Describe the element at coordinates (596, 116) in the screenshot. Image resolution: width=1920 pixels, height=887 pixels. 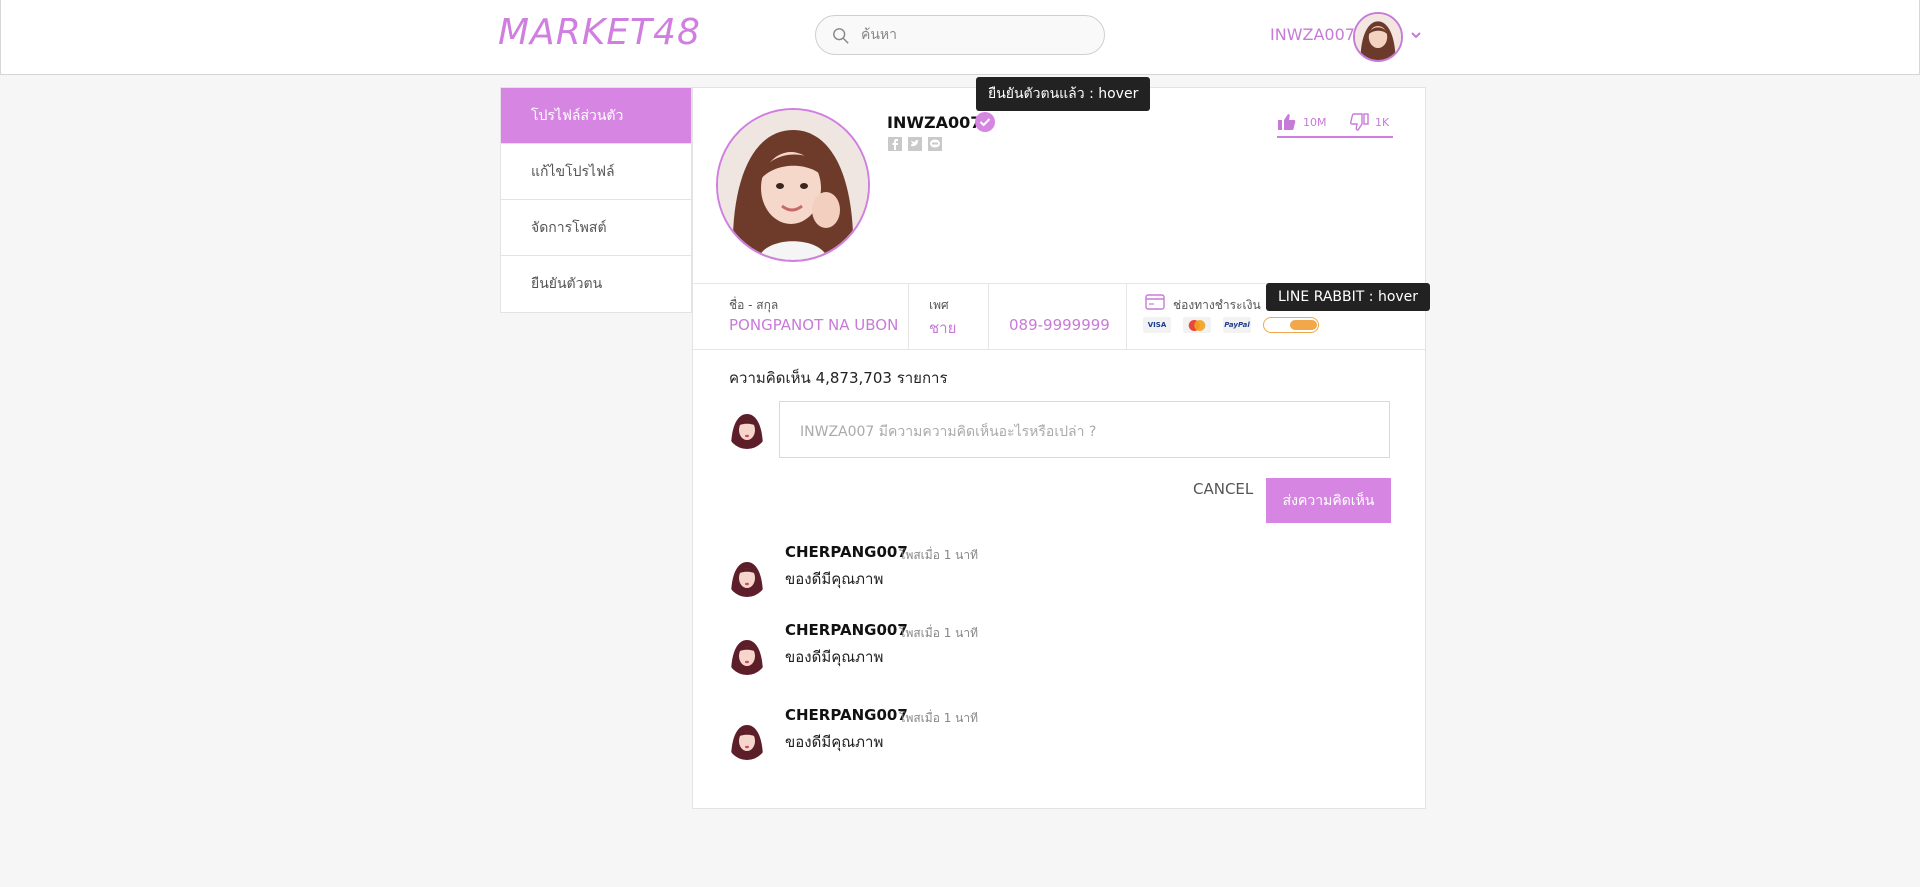
I see `sidebar-item-personal-profile: โปรไฟล์ส่วนตัว` at that location.